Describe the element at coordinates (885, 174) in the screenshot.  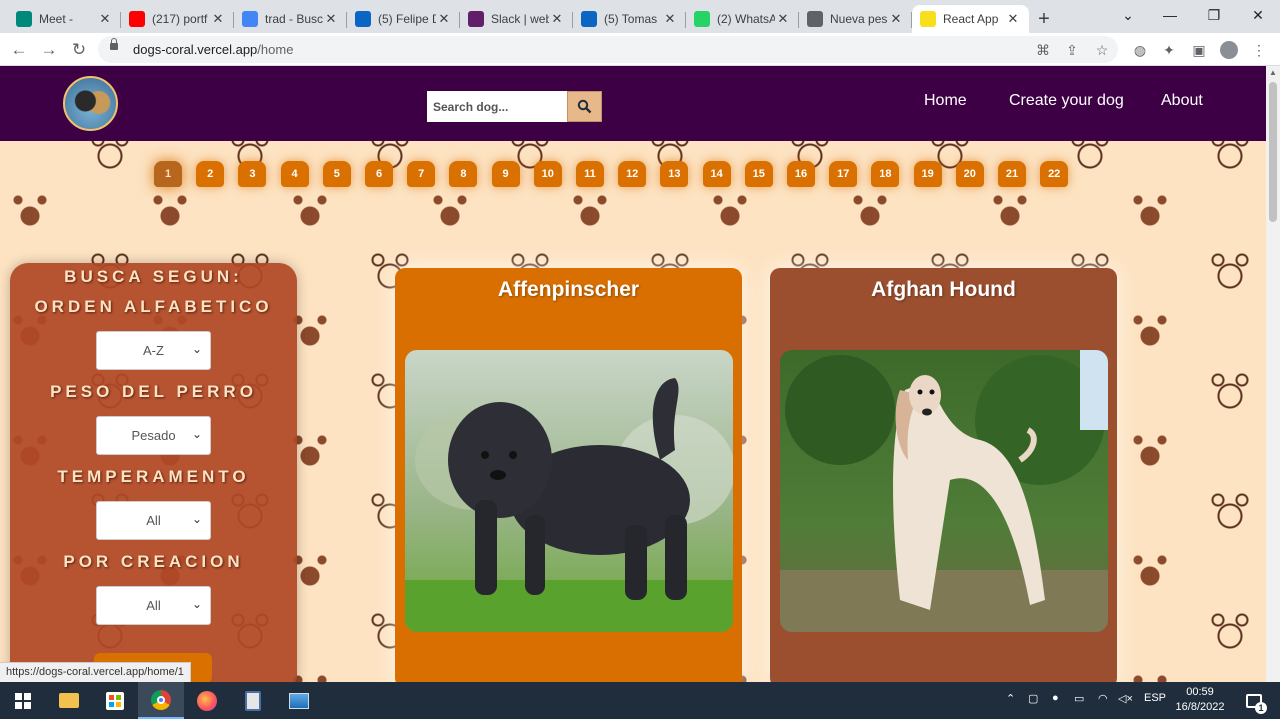
I see `page-button: 18` at that location.